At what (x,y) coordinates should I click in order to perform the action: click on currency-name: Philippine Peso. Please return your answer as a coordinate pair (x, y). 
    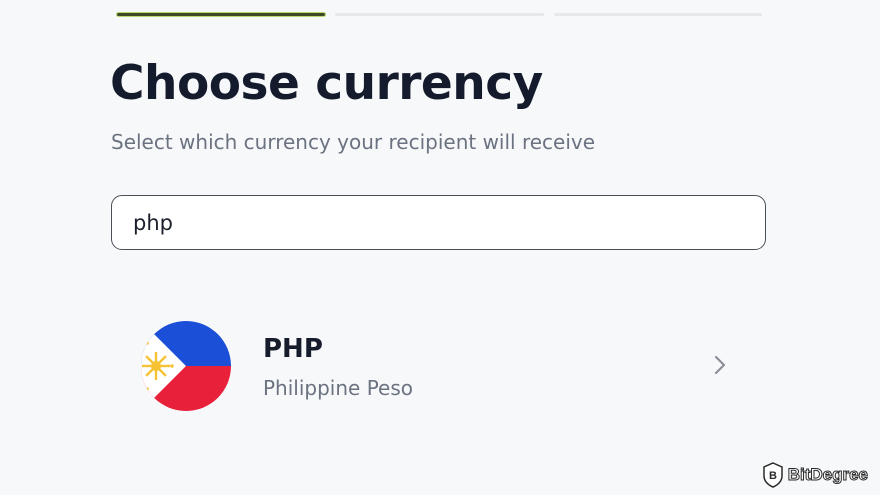
    Looking at the image, I should click on (338, 388).